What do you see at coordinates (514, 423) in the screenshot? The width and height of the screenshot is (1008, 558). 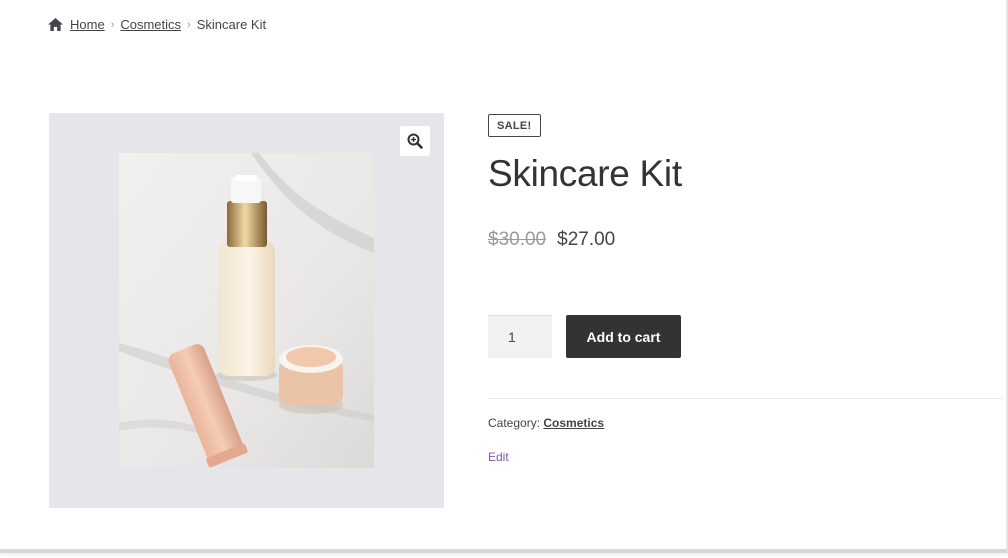 I see `category-label: Category:` at bounding box center [514, 423].